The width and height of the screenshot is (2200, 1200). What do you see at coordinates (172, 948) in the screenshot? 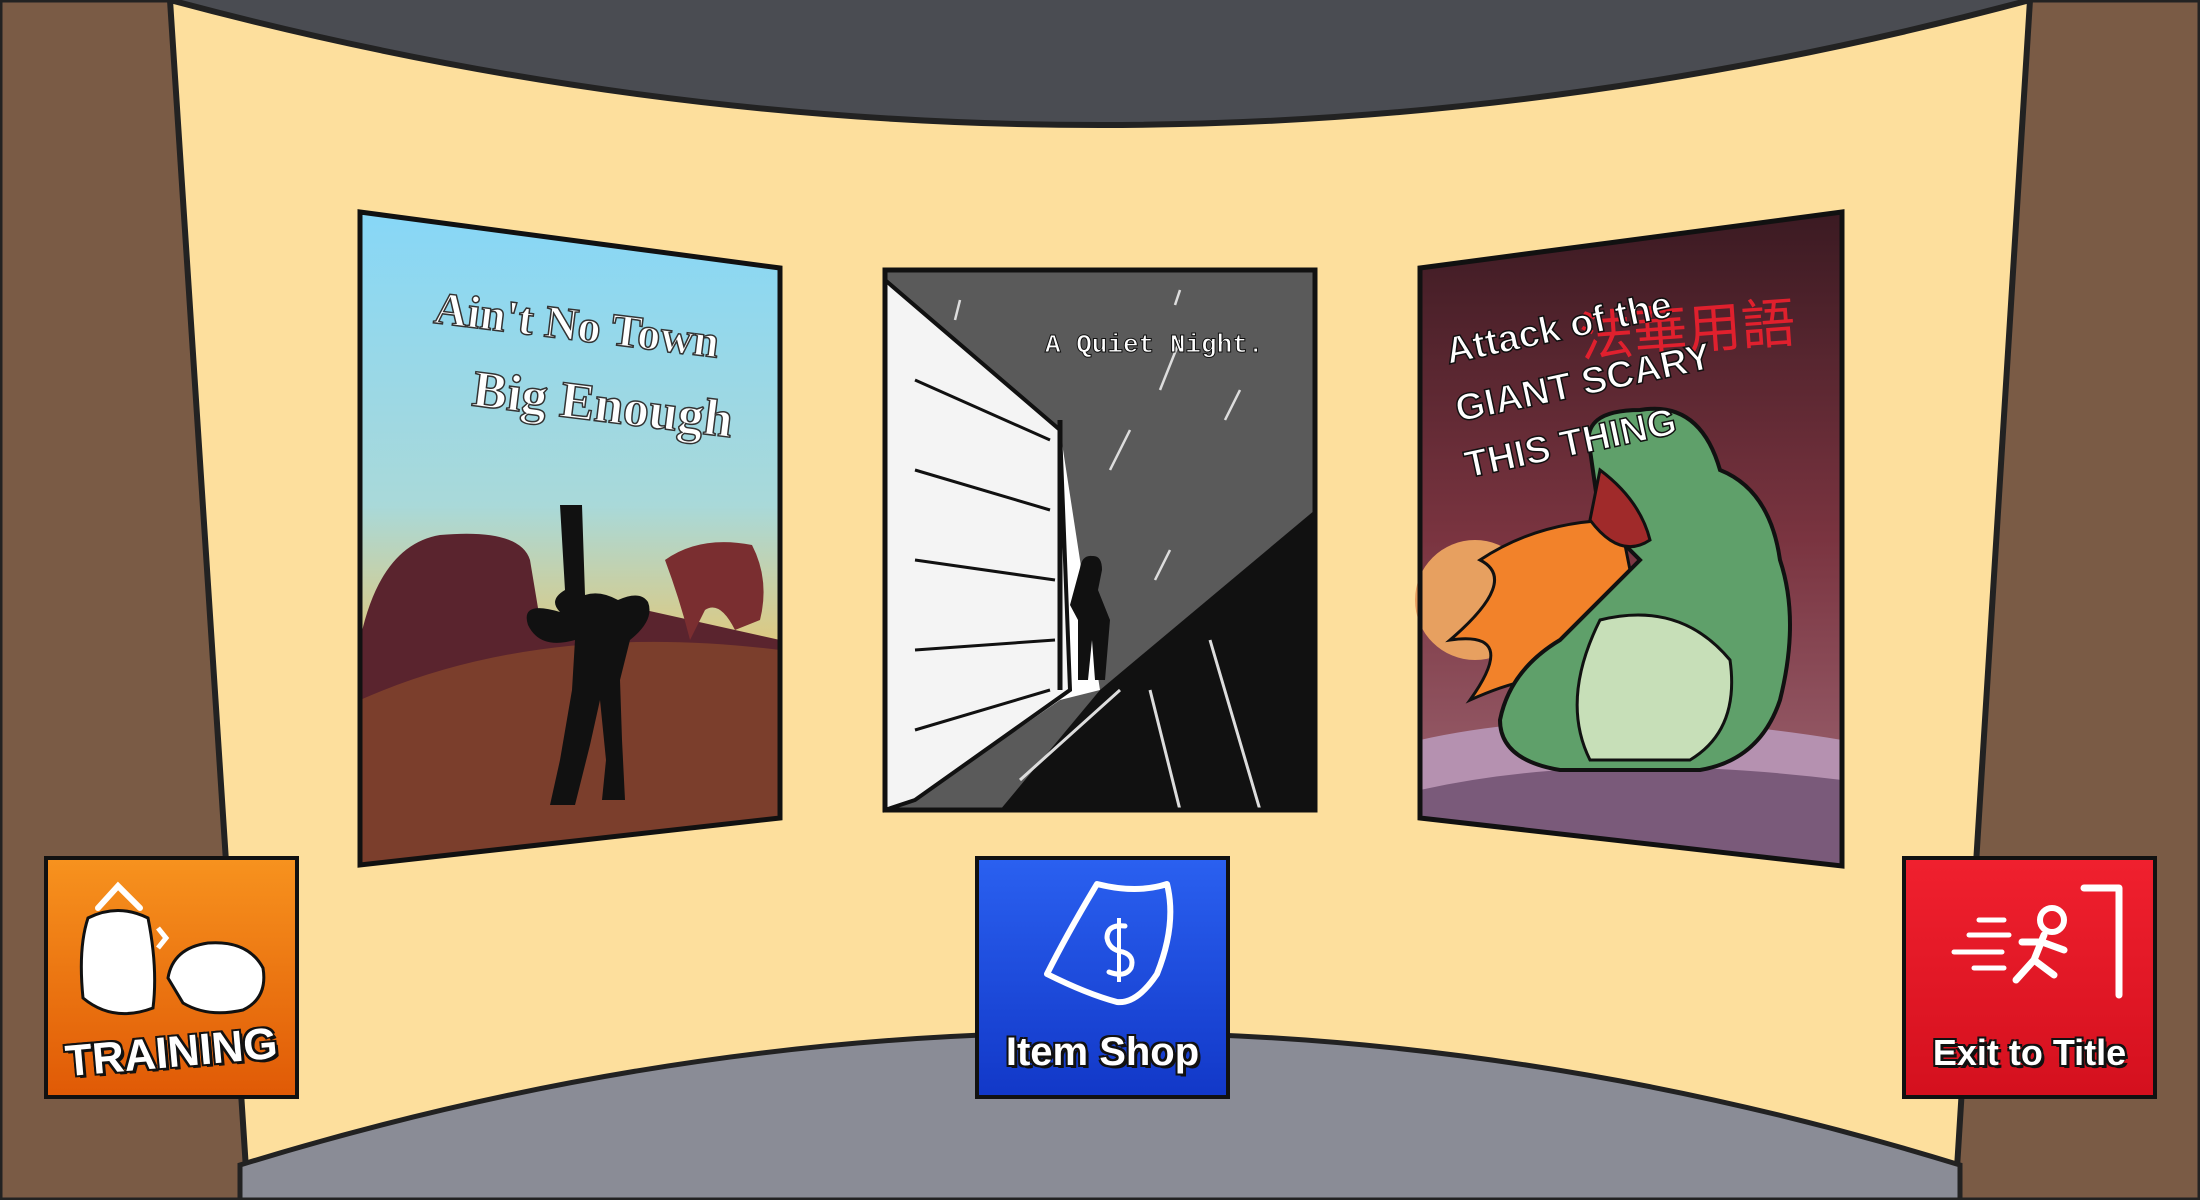
I see `punching-bag-glove-icon` at bounding box center [172, 948].